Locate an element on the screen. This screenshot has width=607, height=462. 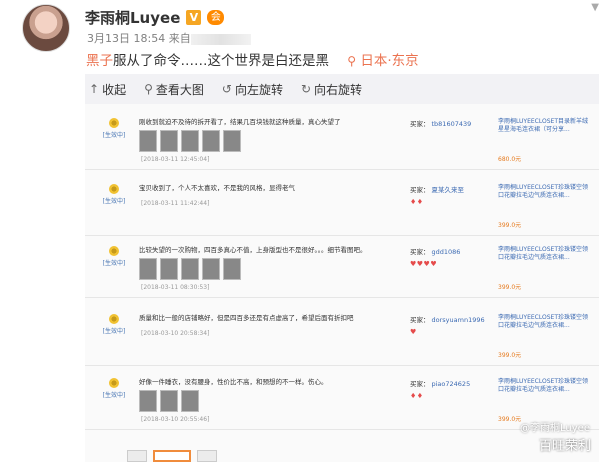
rotate-right-button: ↻ 向右旋转 is located at coordinates (331, 89).